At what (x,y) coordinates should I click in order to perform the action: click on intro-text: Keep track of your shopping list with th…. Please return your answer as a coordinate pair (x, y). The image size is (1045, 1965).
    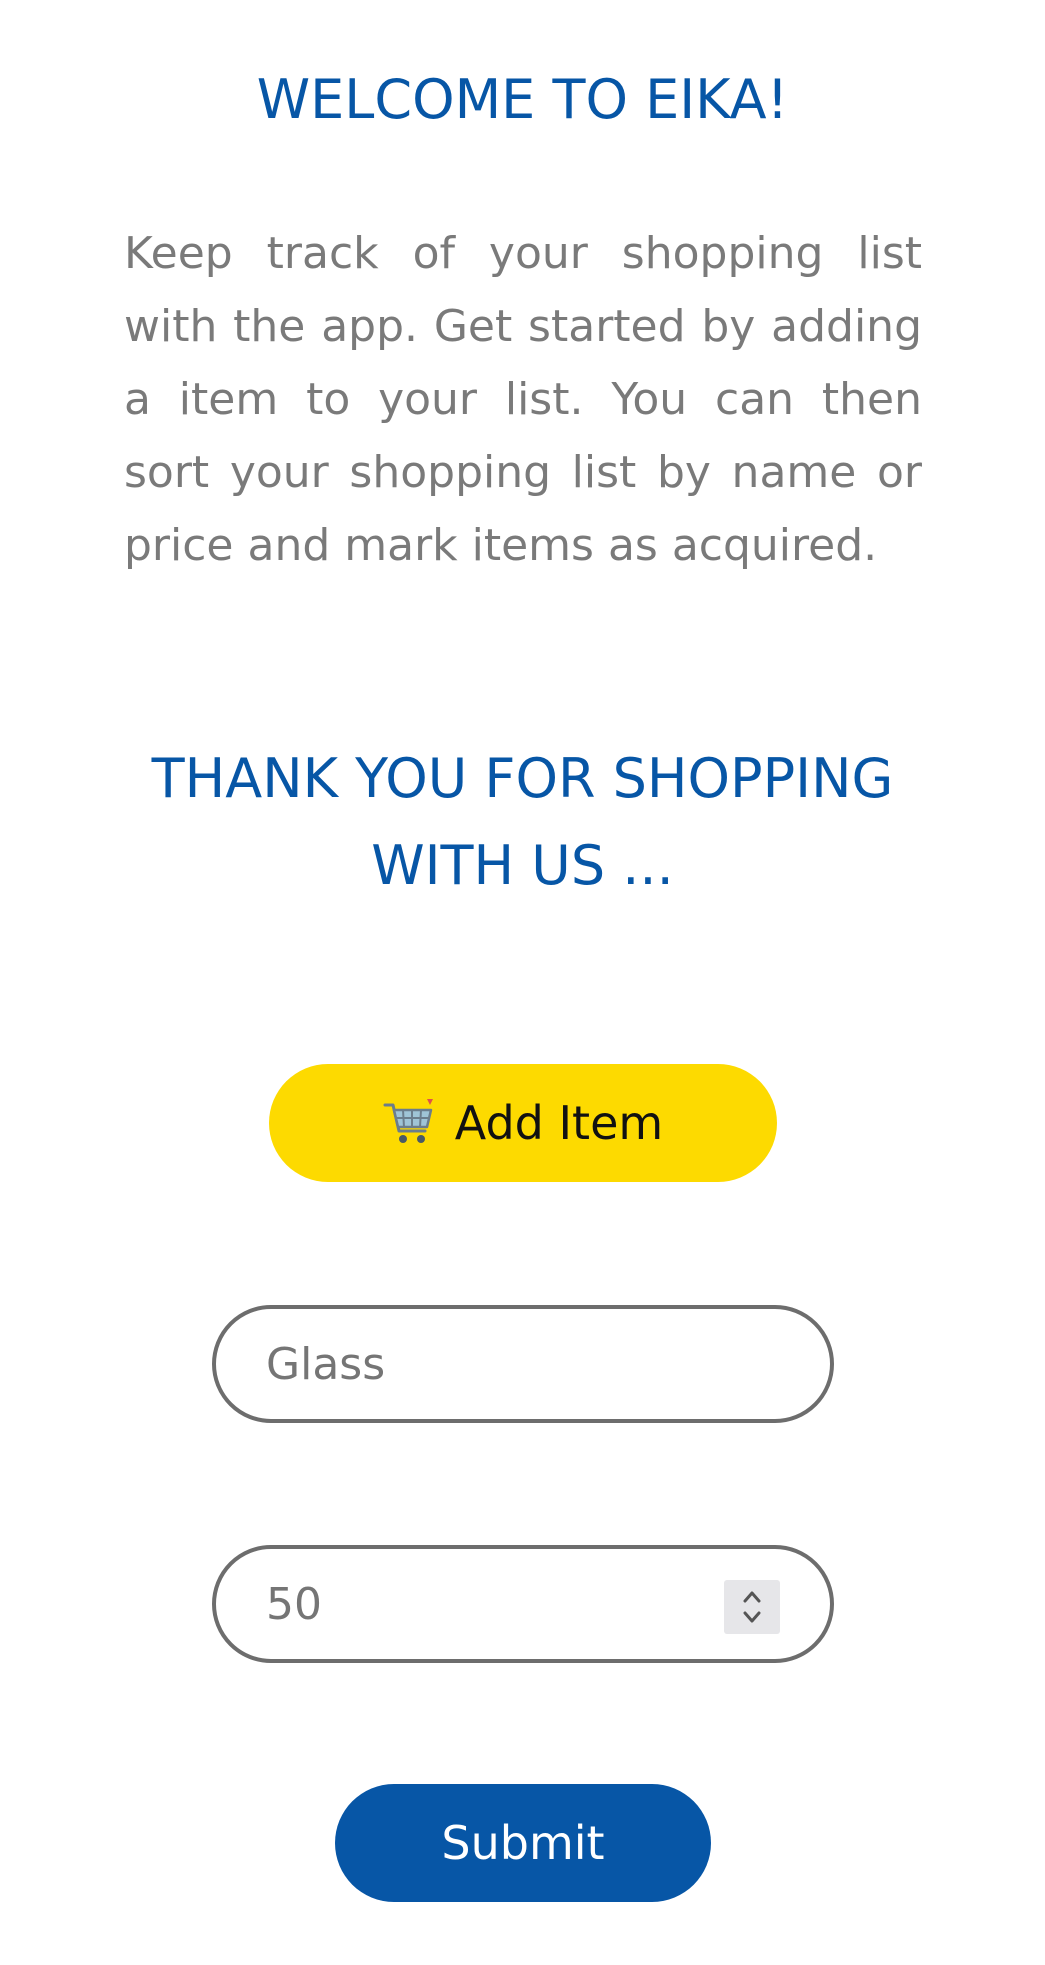
    Looking at the image, I should click on (523, 399).